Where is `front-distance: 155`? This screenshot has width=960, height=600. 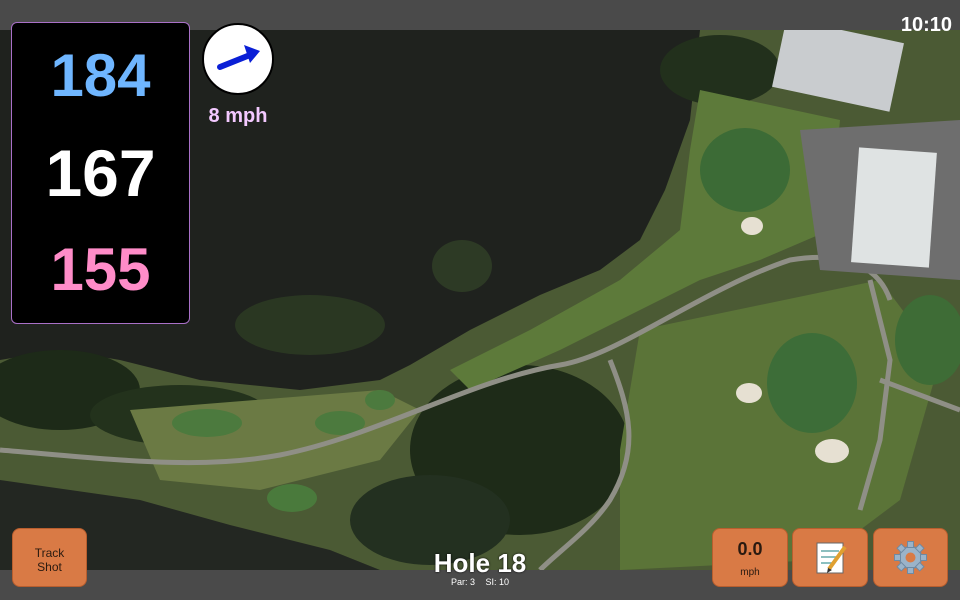
front-distance: 155 is located at coordinates (100, 269).